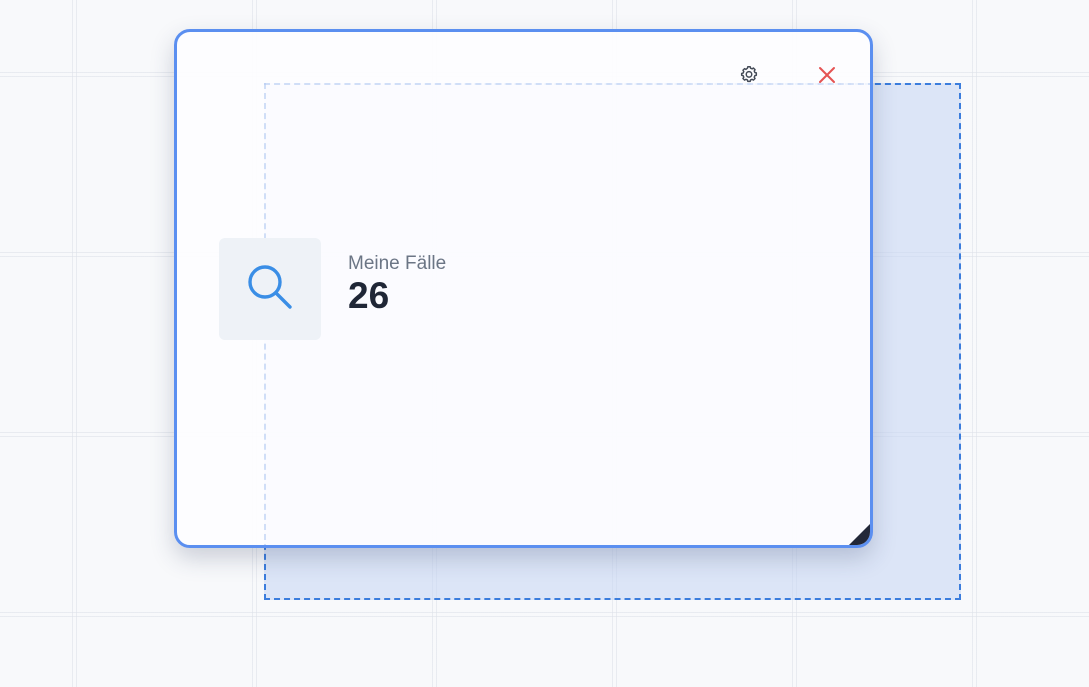 The image size is (1089, 687). I want to click on resize-handle, so click(859, 534).